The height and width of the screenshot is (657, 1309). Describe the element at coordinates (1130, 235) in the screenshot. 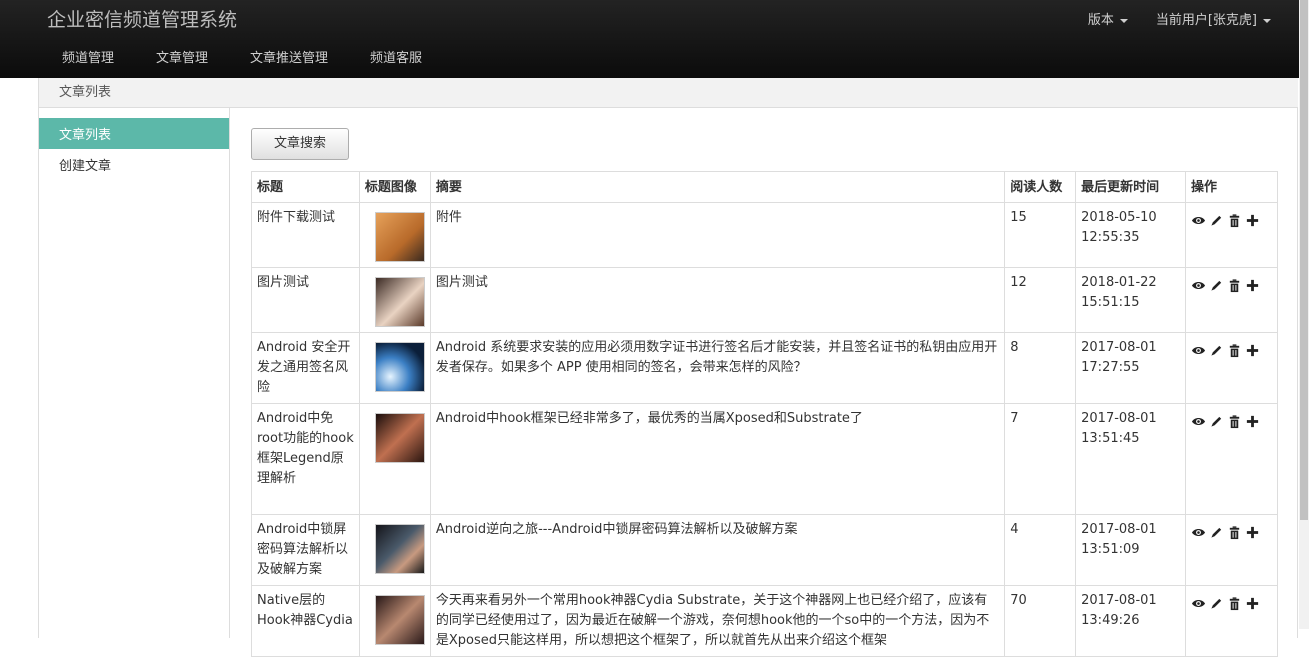

I see `cell-updated: 2018-05-10 12:55:35` at that location.